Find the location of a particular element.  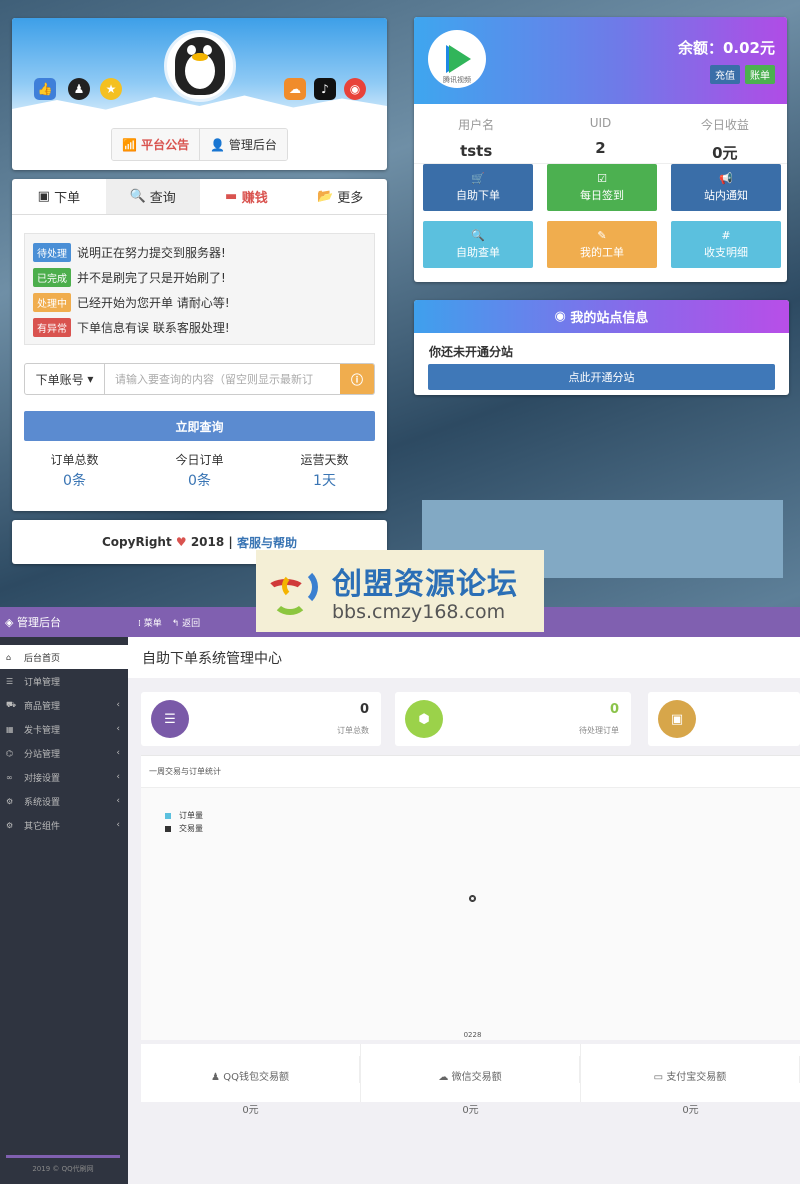

megaphone-icon: 📢 is located at coordinates (726, 178).